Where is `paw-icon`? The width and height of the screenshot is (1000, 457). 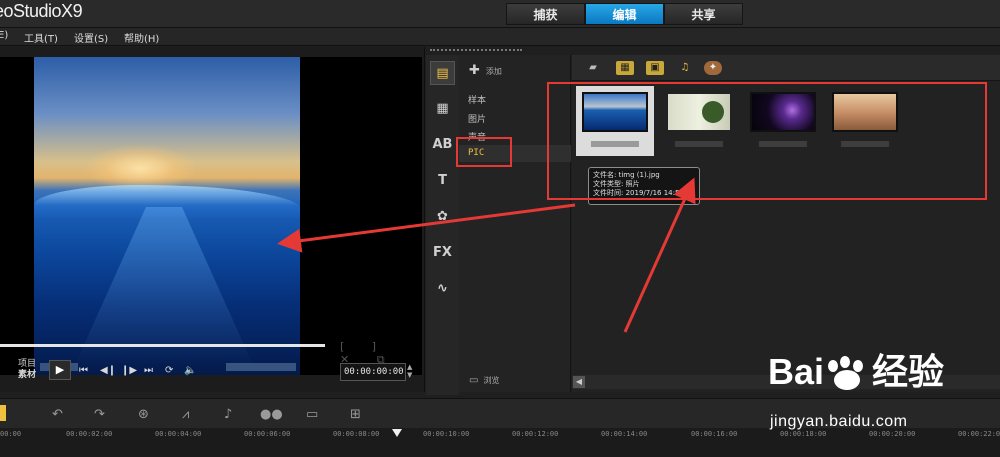
paw-icon is located at coordinates (848, 374).